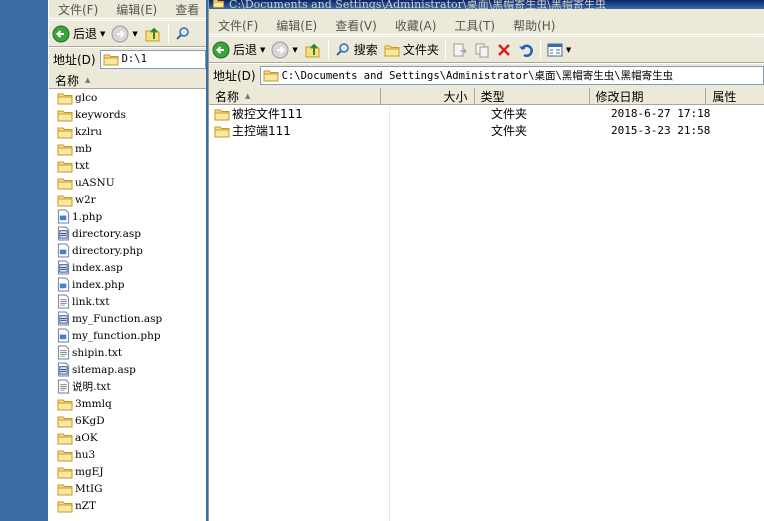  I want to click on left-menu-edit: 编辑(E), so click(136, 9).